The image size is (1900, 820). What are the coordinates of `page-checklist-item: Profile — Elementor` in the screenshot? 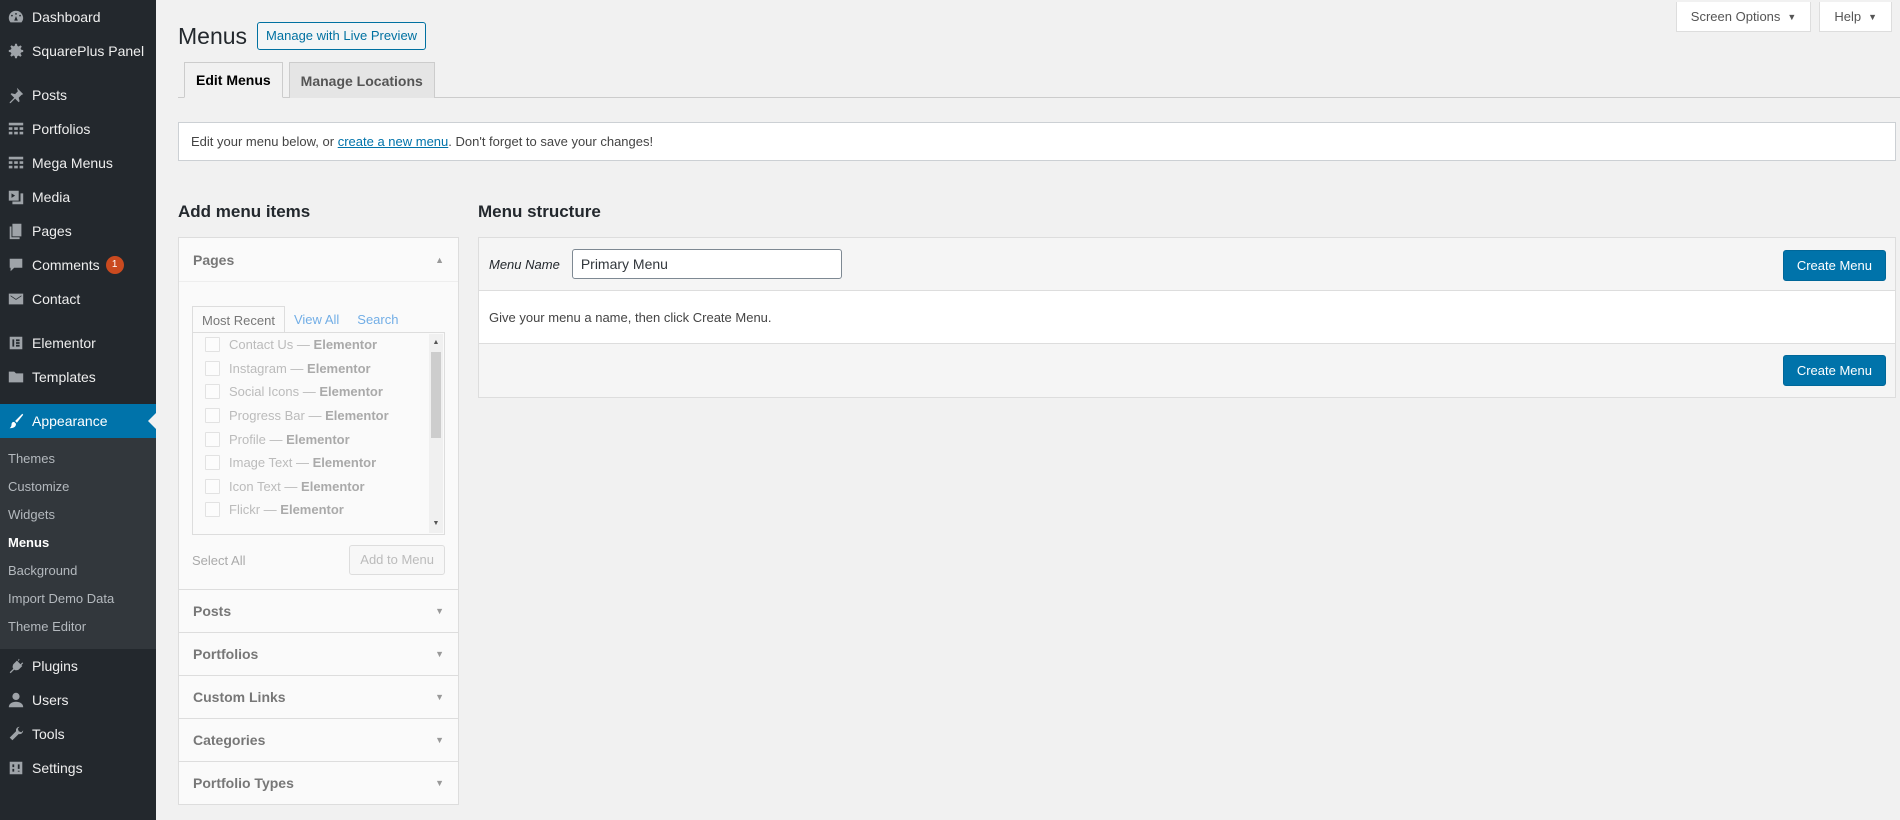 It's located at (318, 439).